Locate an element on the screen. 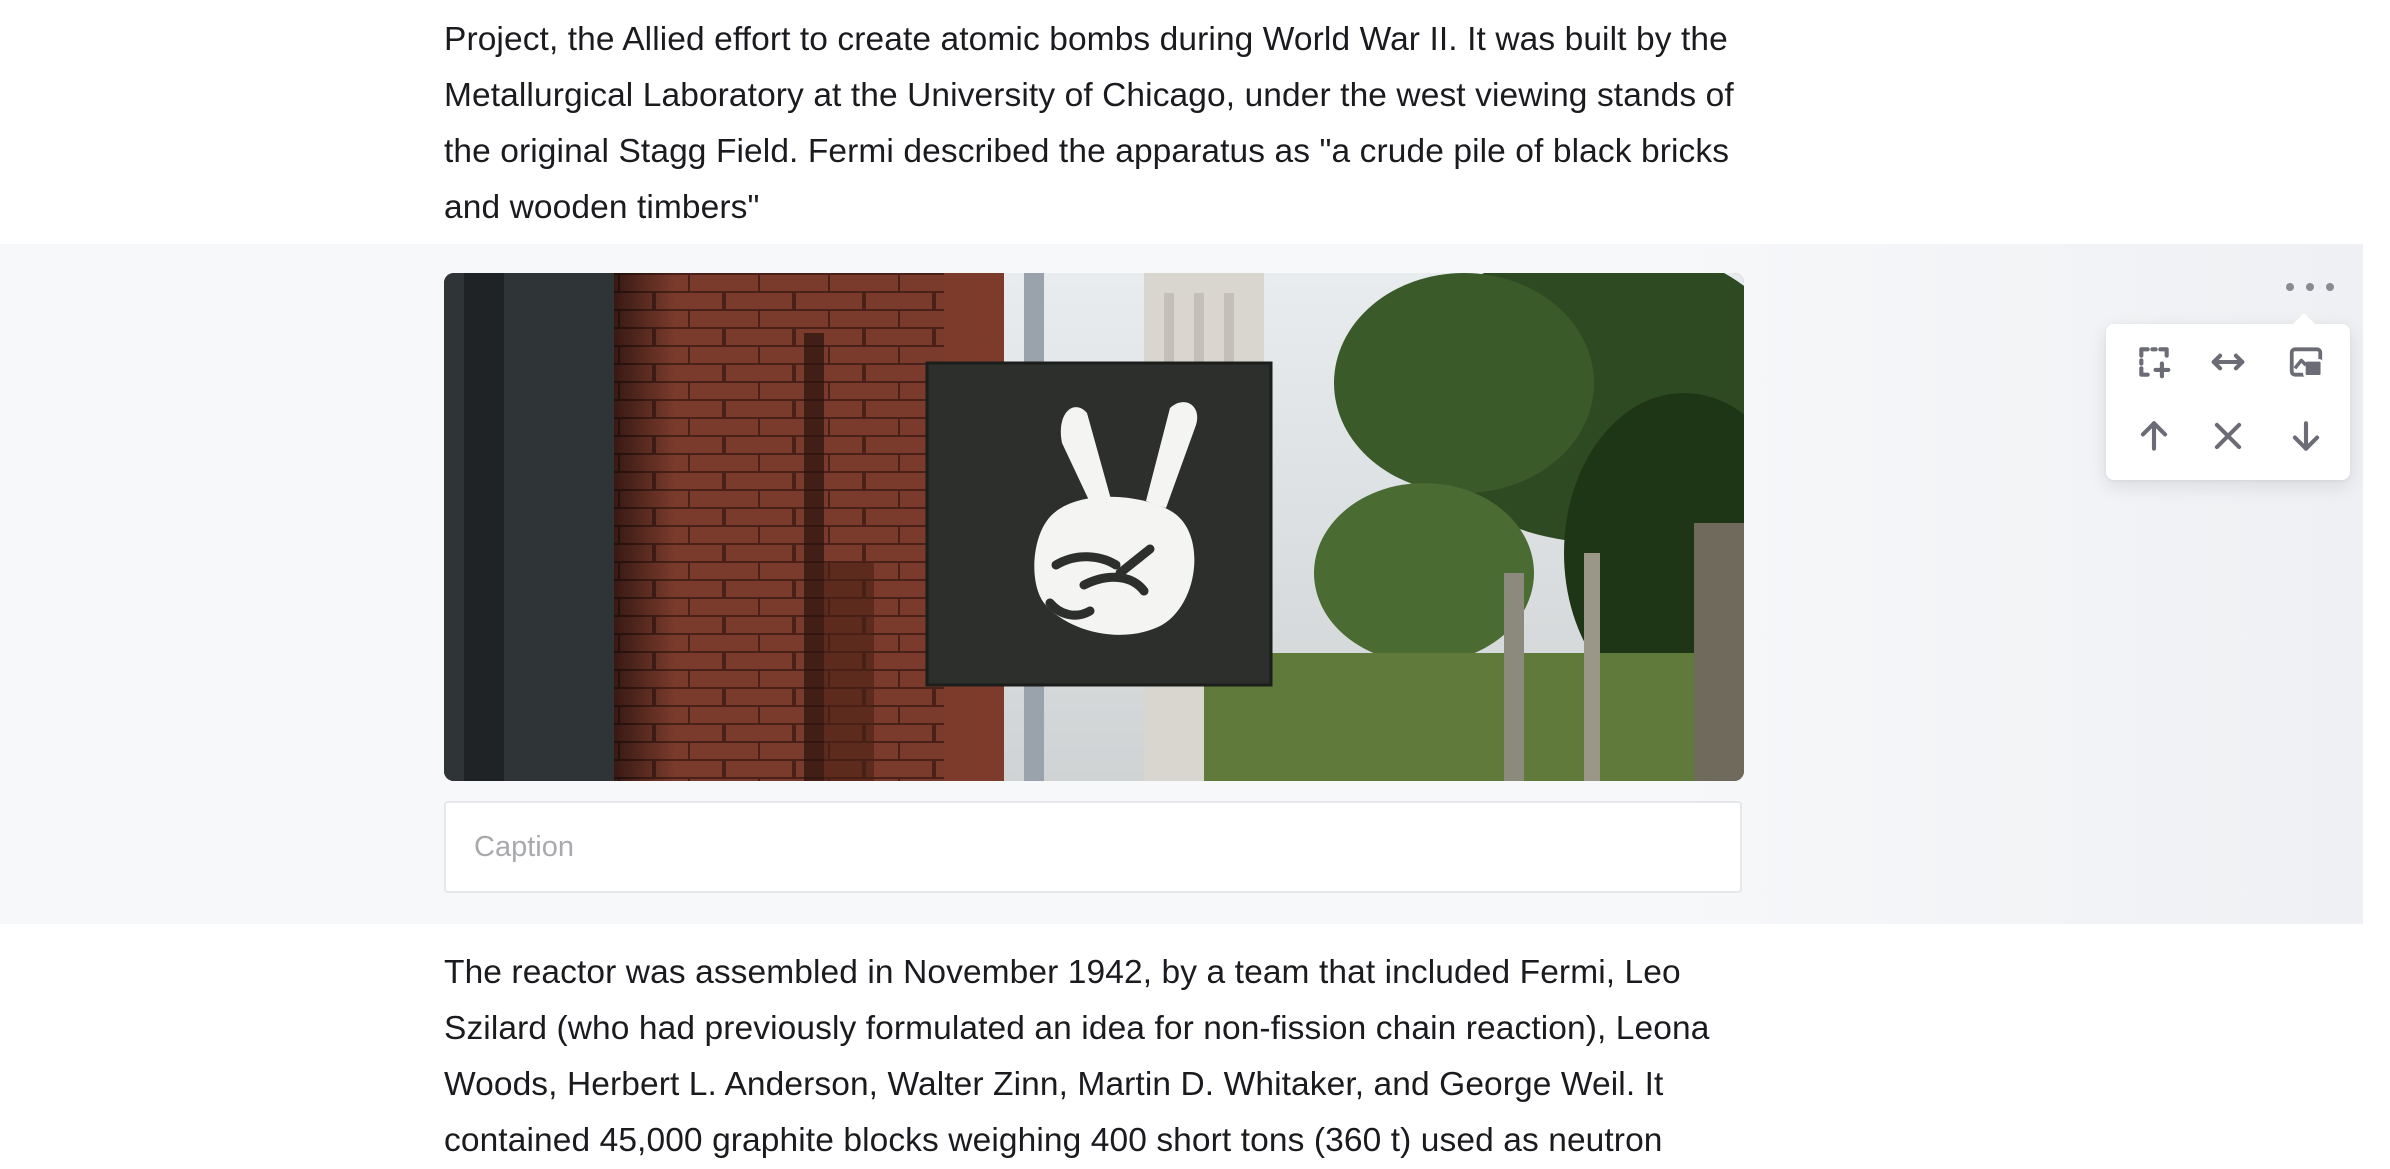 The image size is (2390, 1169). caption-field is located at coordinates (1093, 847).